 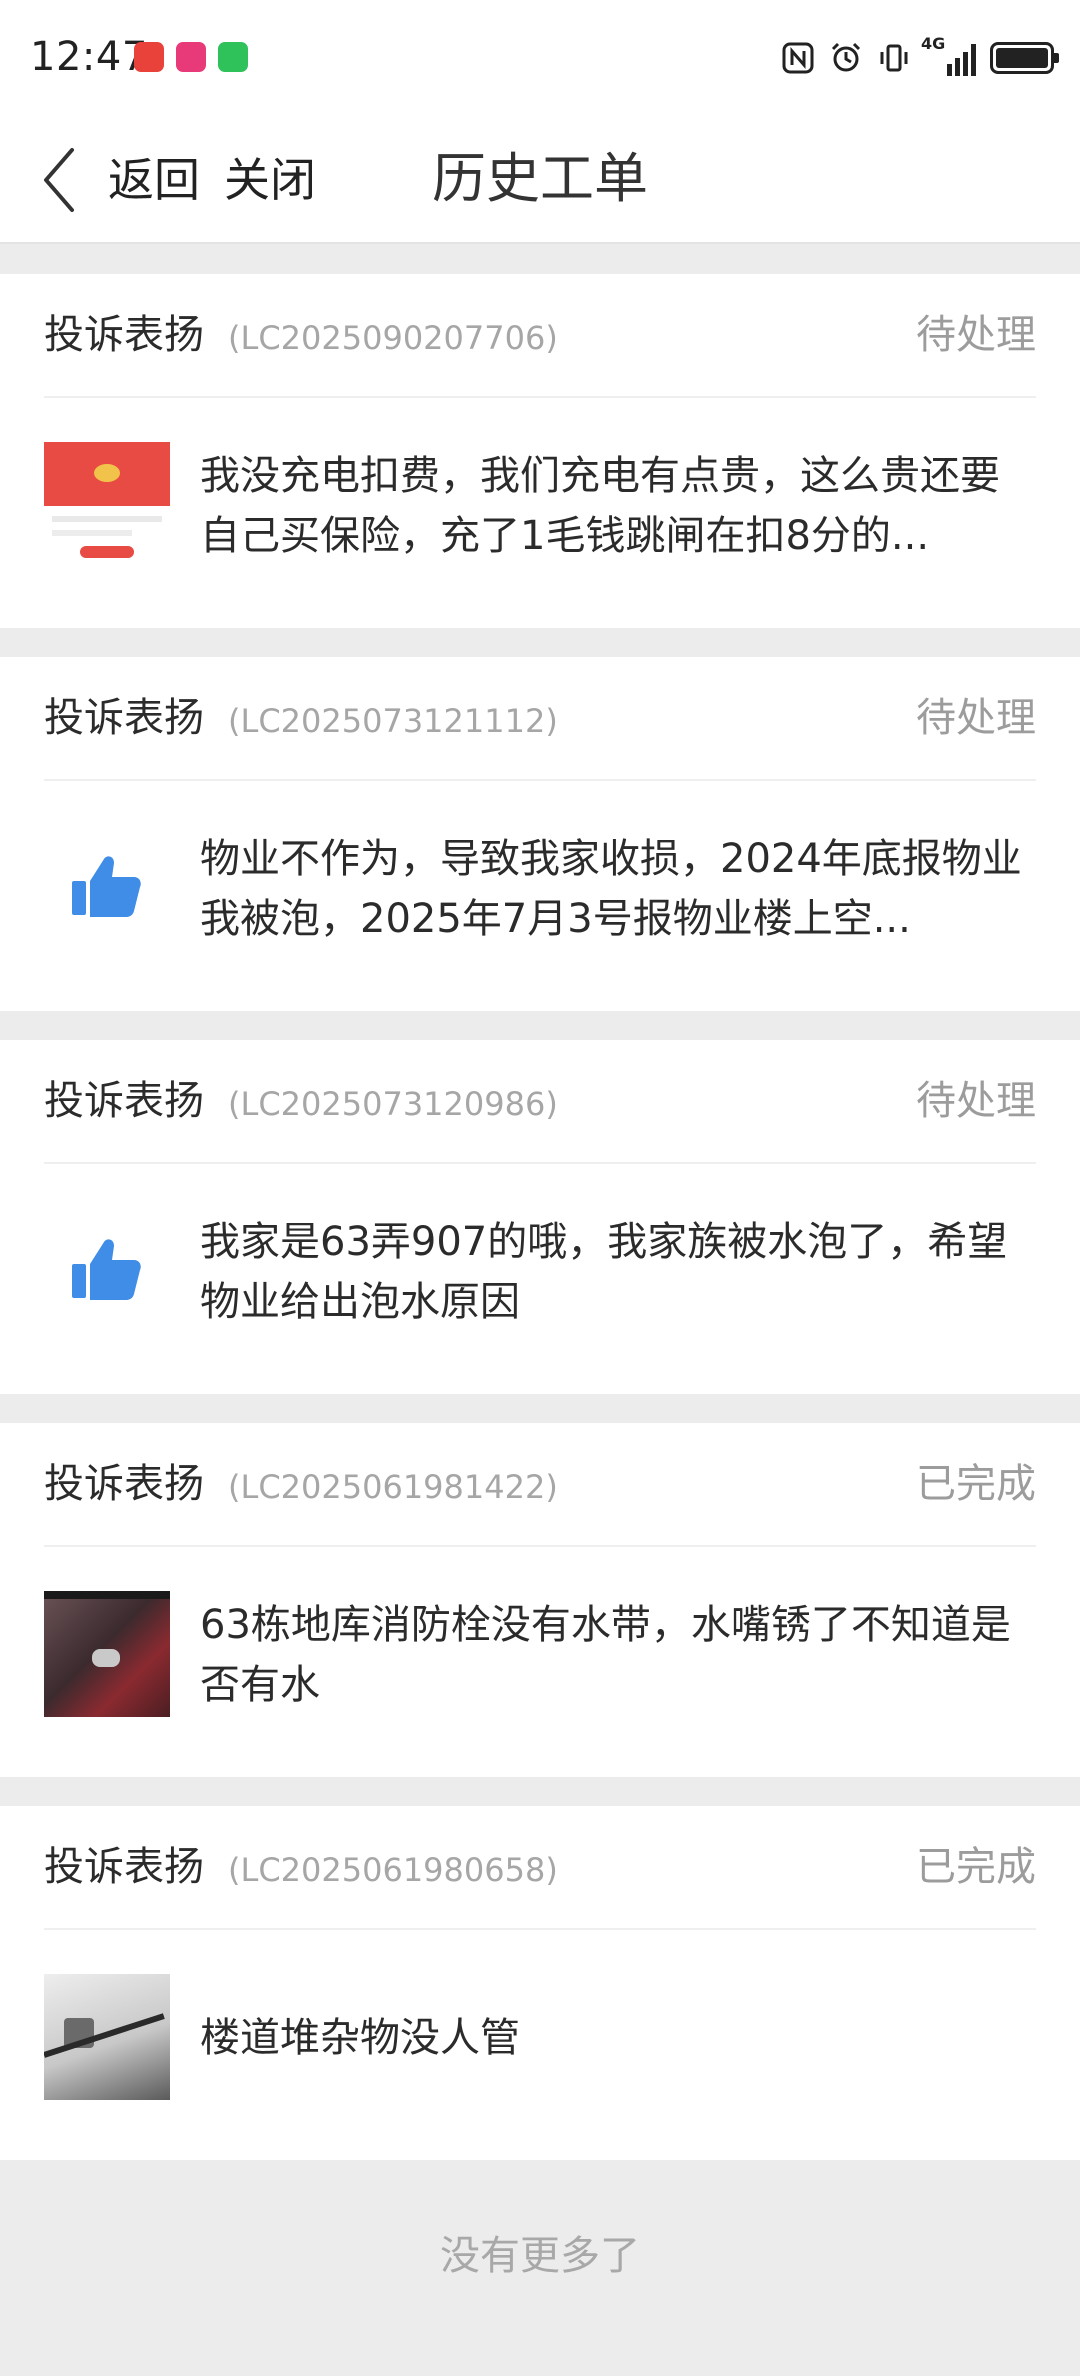 I want to click on status-bar: 12:47 4G, so click(x=540, y=58).